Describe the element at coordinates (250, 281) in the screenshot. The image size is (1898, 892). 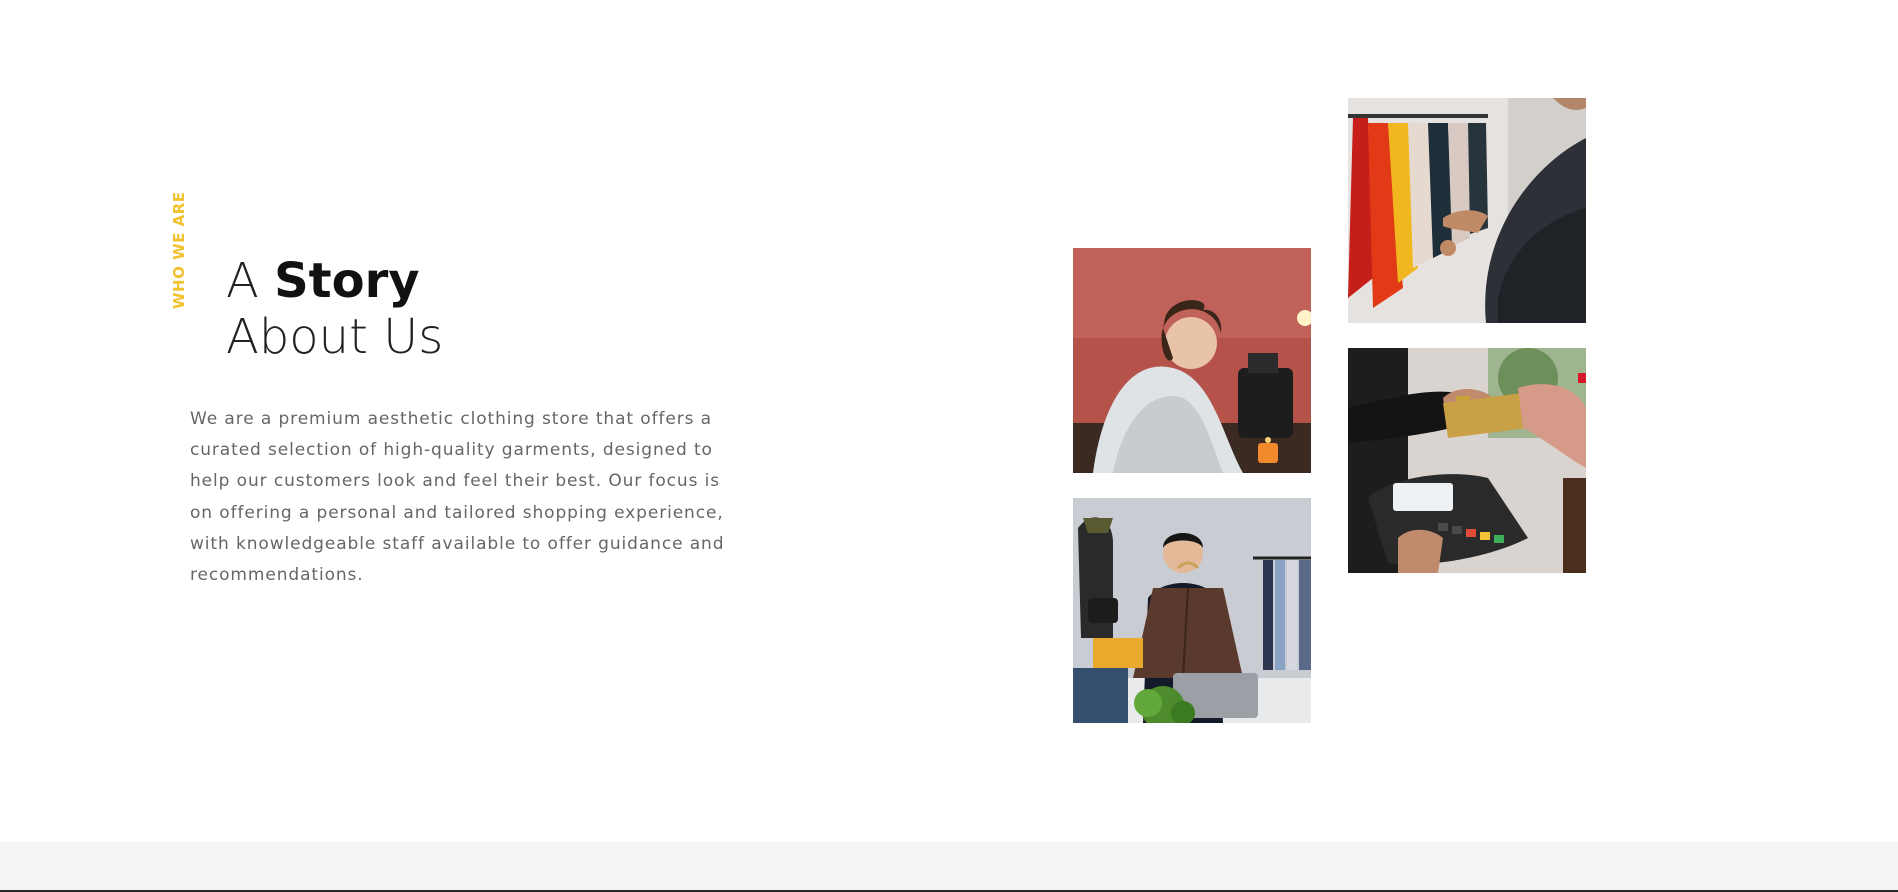
I see `headline-prefix: A` at that location.